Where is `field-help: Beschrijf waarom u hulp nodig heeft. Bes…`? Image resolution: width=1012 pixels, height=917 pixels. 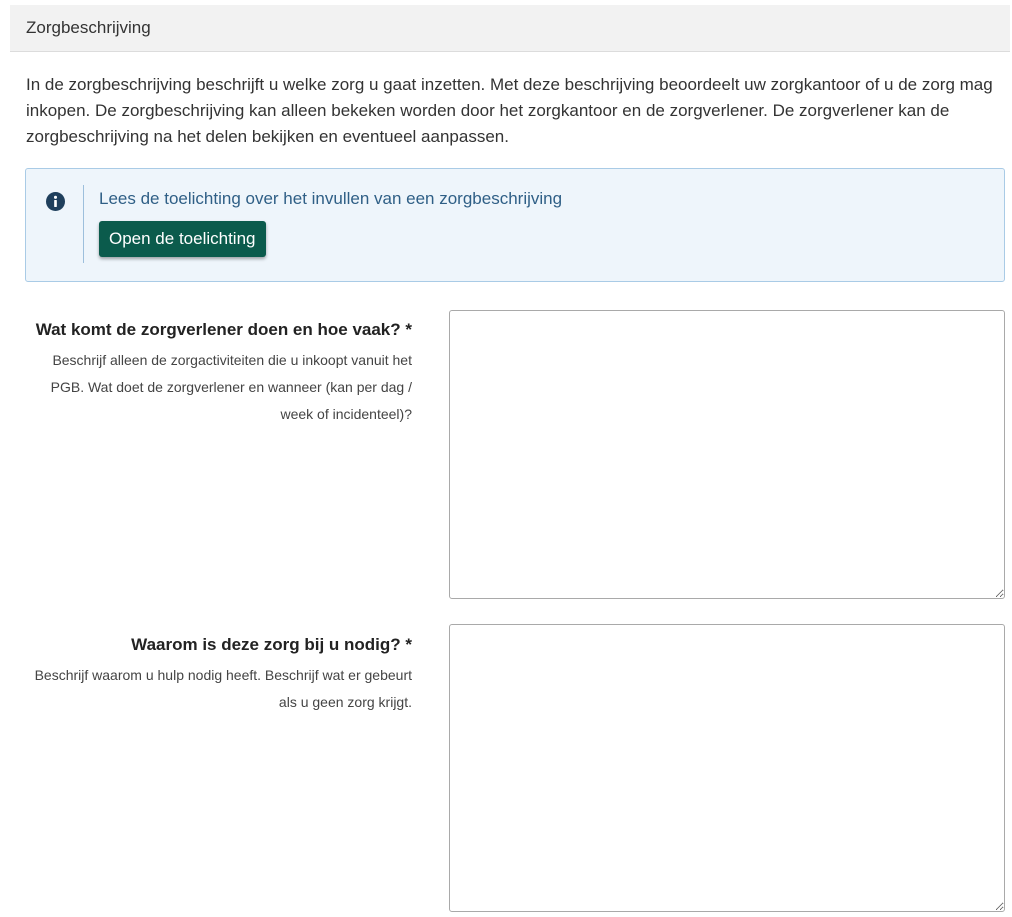 field-help: Beschrijf waarom u hulp nodig heeft. Bes… is located at coordinates (223, 688).